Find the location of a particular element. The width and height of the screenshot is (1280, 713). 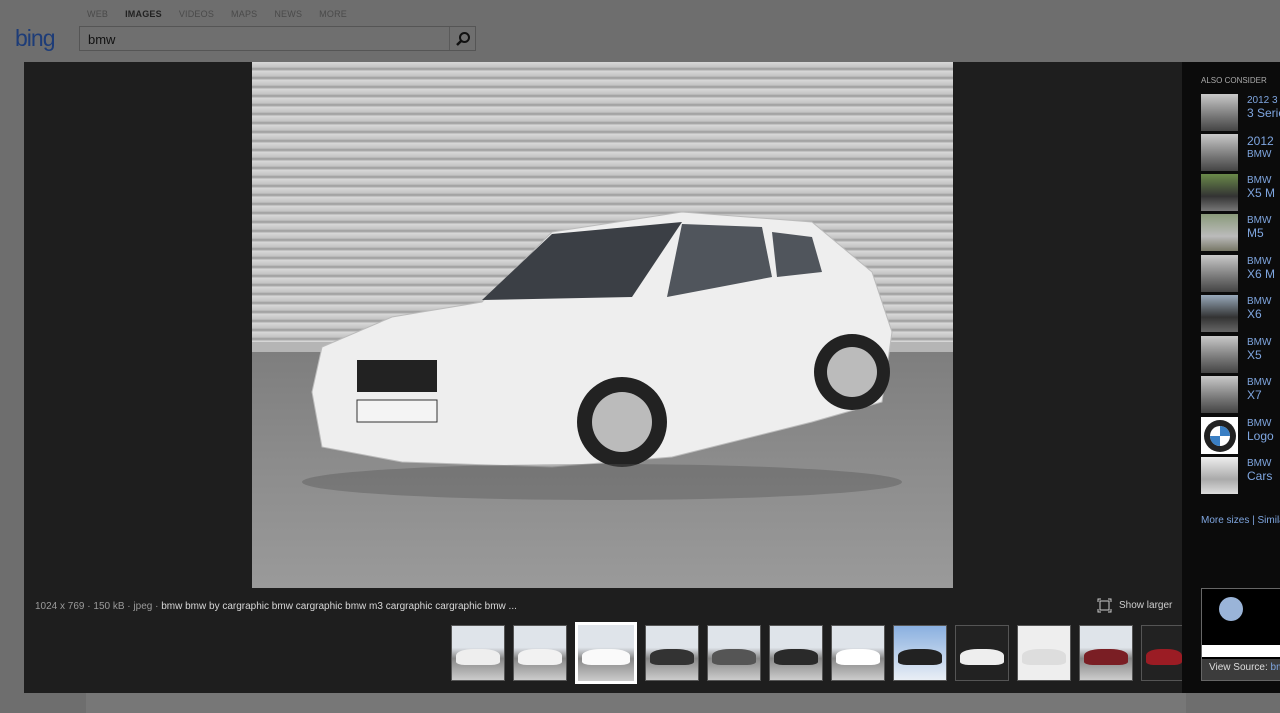

show-larger-button: Show larger is located at coordinates (1134, 605).